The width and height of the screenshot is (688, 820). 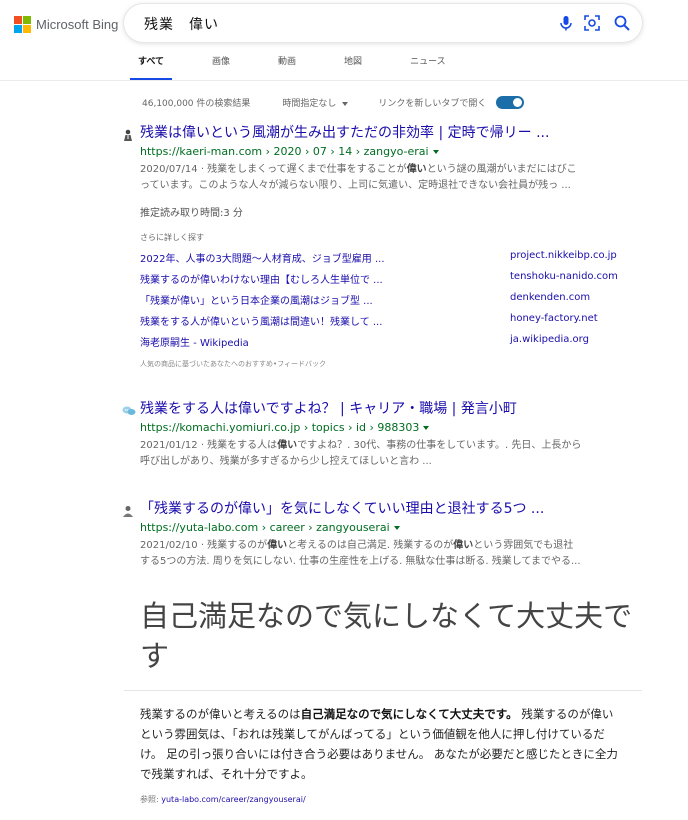 What do you see at coordinates (287, 67) in the screenshot?
I see `tab-videos: 動画` at bounding box center [287, 67].